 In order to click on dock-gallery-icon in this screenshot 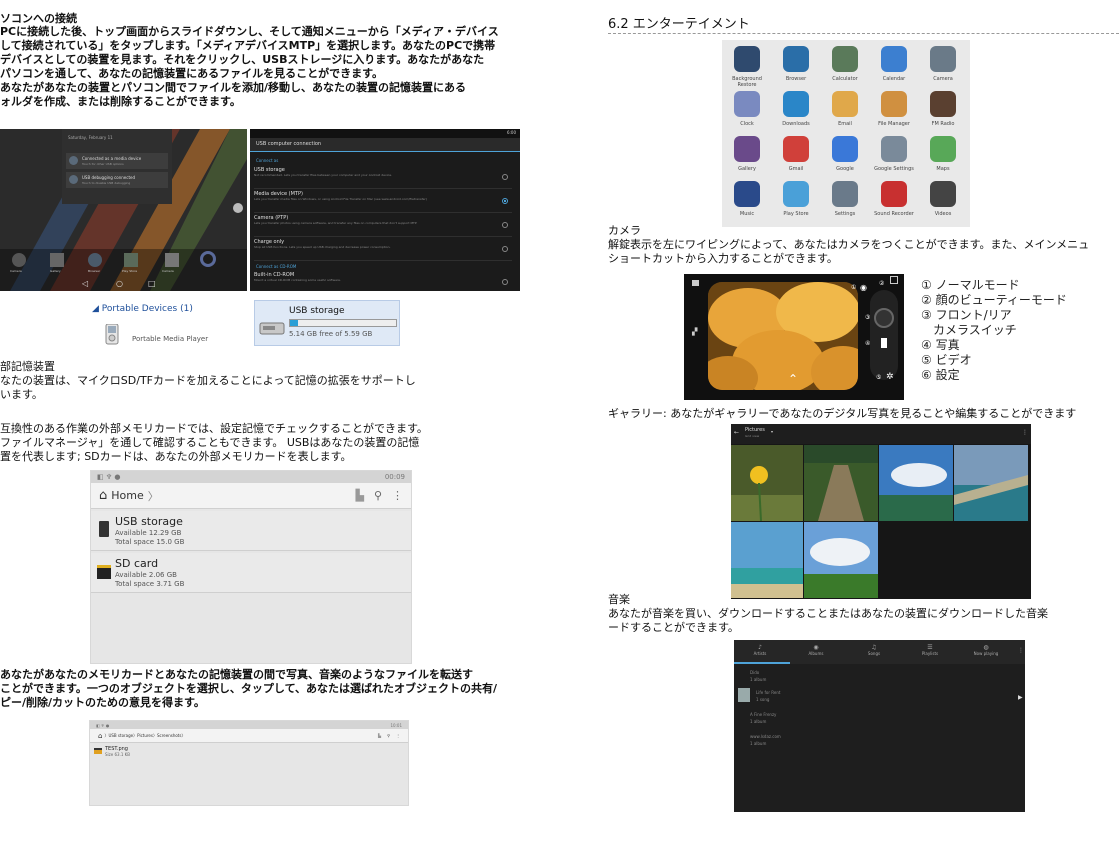, I will do `click(57, 260)`.